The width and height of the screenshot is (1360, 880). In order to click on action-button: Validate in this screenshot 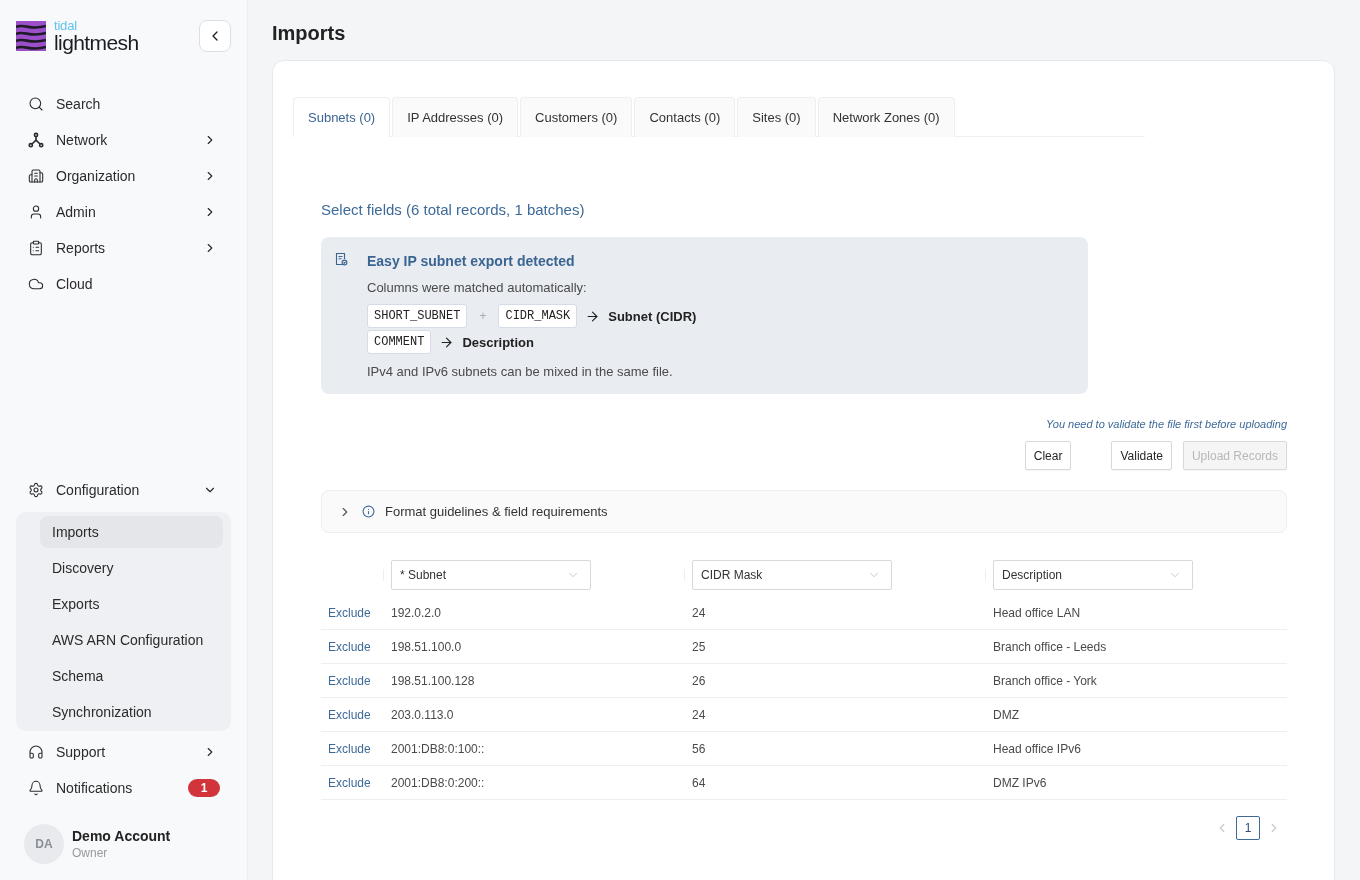, I will do `click(1141, 455)`.